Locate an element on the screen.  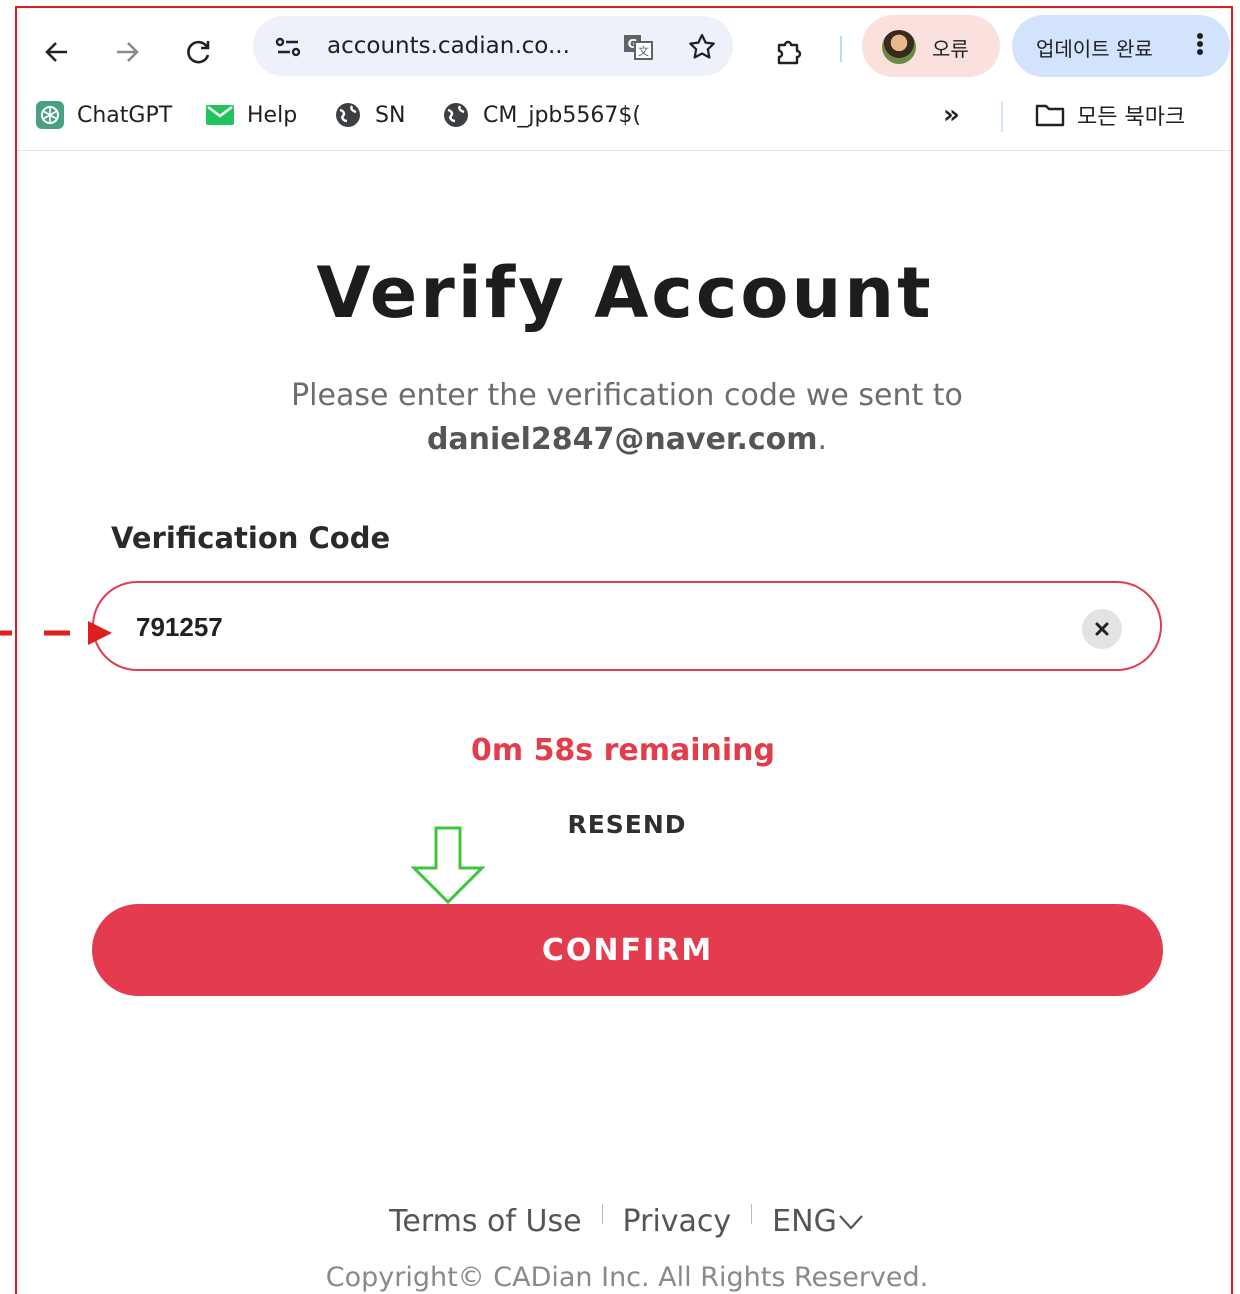
update-label: 업데이트 완료 is located at coordinates (1094, 49).